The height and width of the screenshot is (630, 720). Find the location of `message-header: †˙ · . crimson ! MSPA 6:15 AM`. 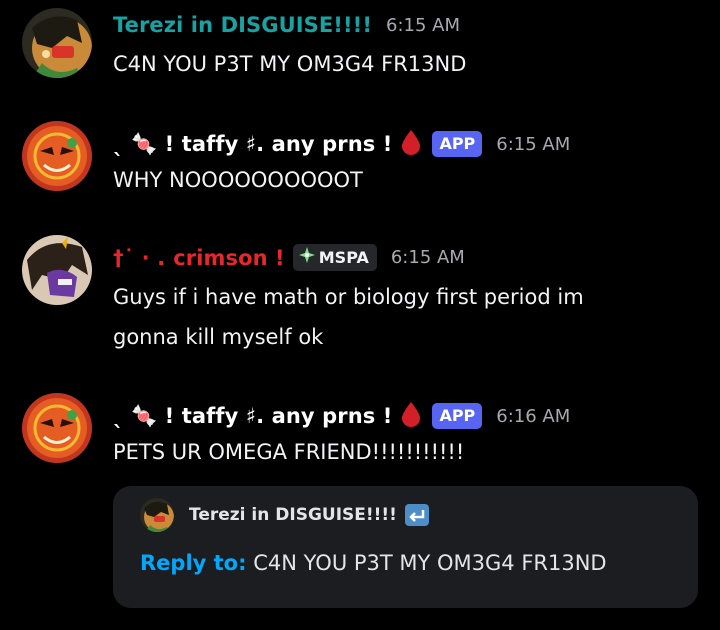

message-header: †˙ · . crimson ! MSPA 6:15 AM is located at coordinates (289, 257).